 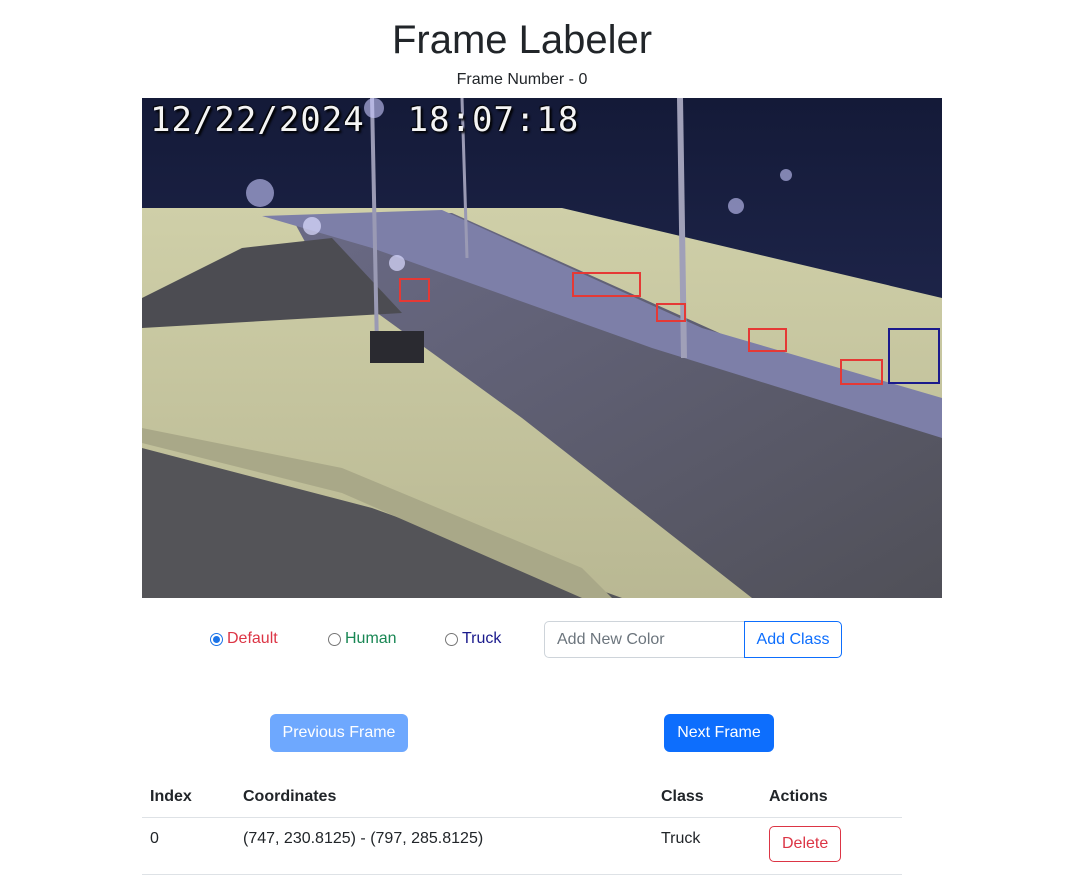 What do you see at coordinates (707, 846) in the screenshot?
I see `row-class: Truck` at bounding box center [707, 846].